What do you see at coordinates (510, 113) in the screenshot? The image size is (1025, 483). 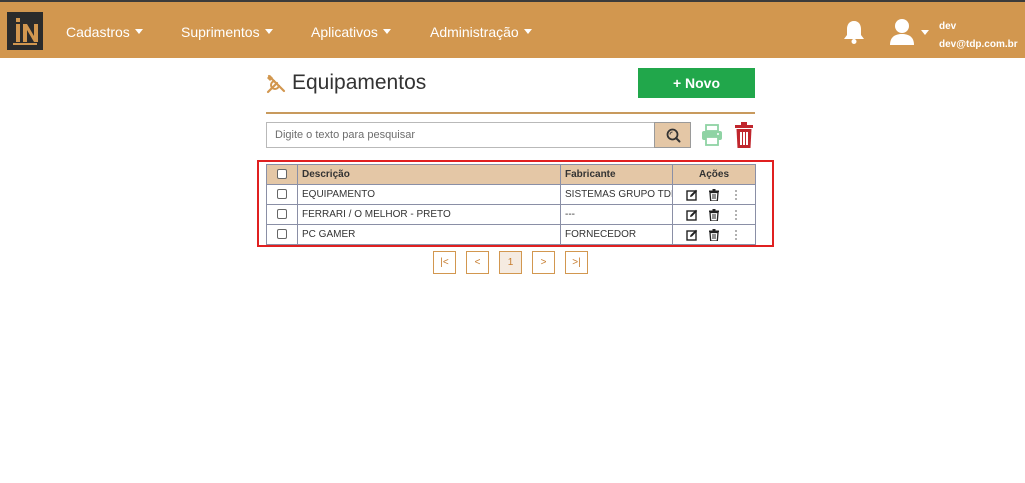 I see `title-divider` at bounding box center [510, 113].